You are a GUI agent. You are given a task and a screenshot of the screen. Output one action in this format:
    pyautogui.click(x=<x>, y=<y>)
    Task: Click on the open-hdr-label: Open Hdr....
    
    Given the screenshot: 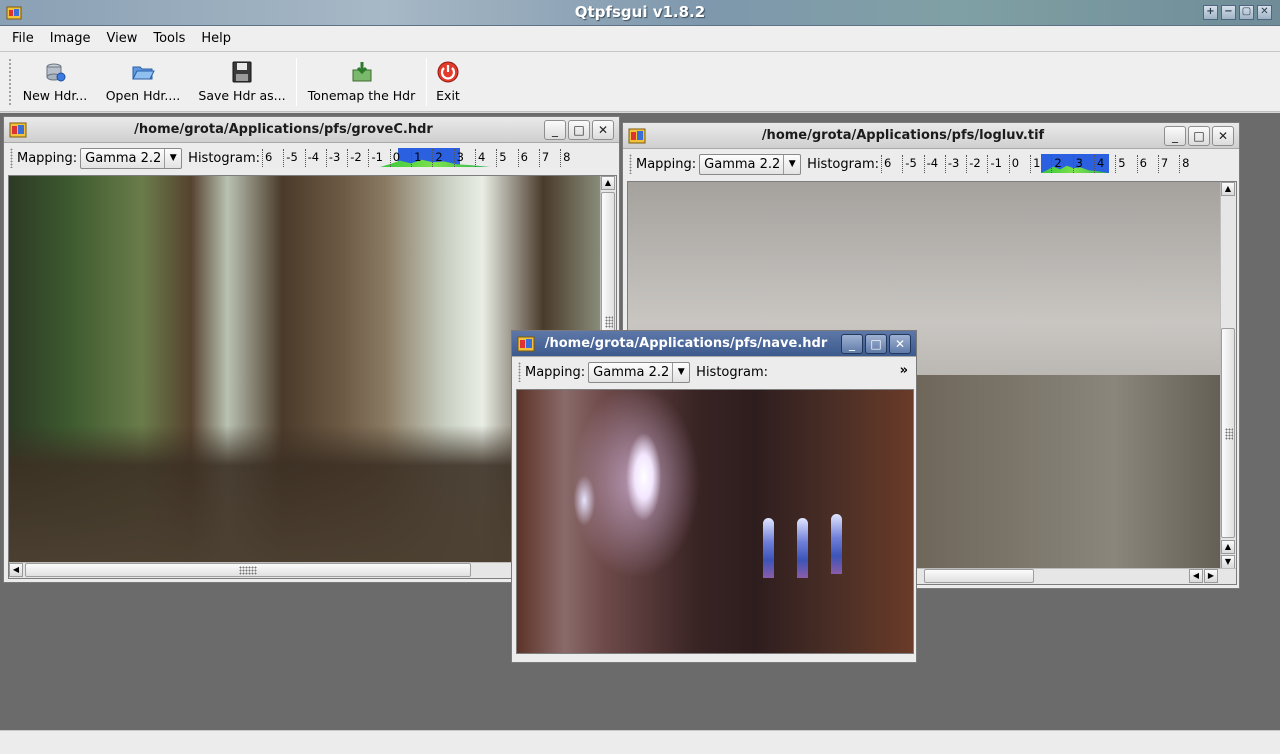 What is the action you would take?
    pyautogui.click(x=143, y=95)
    